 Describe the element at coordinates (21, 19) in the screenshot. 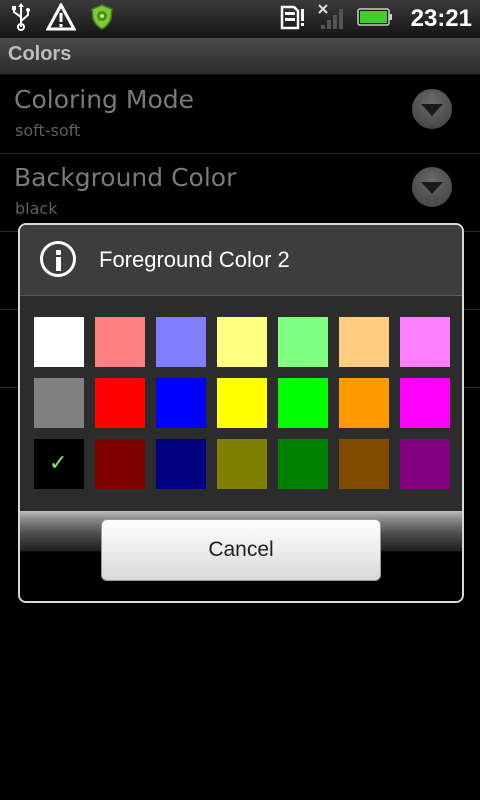

I see `usb-icon` at that location.